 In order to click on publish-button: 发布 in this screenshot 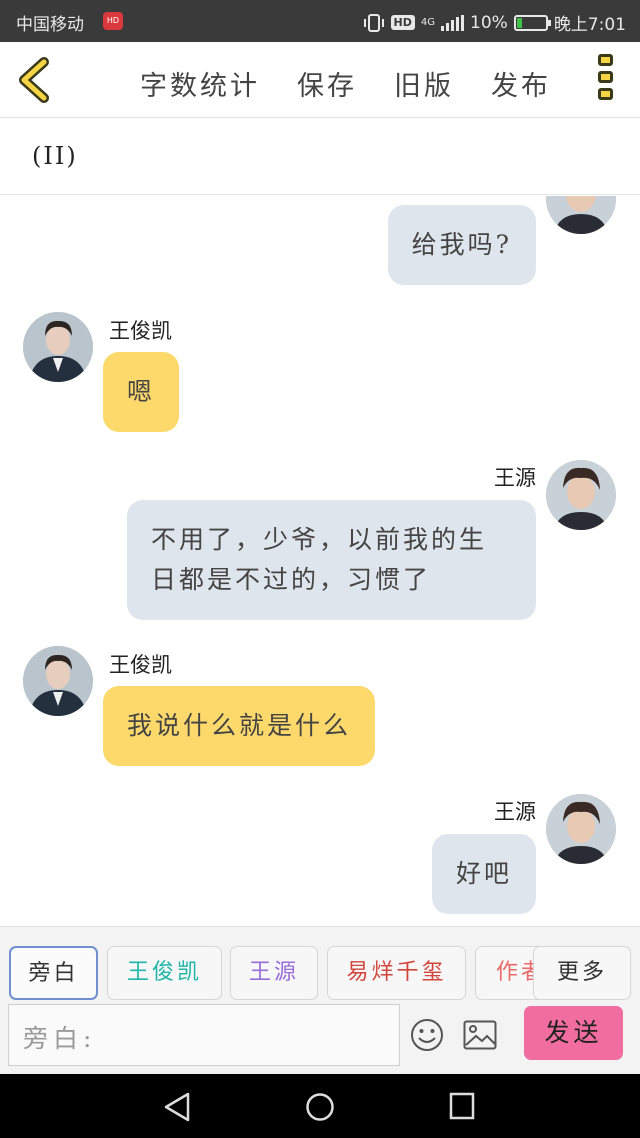, I will do `click(521, 83)`.